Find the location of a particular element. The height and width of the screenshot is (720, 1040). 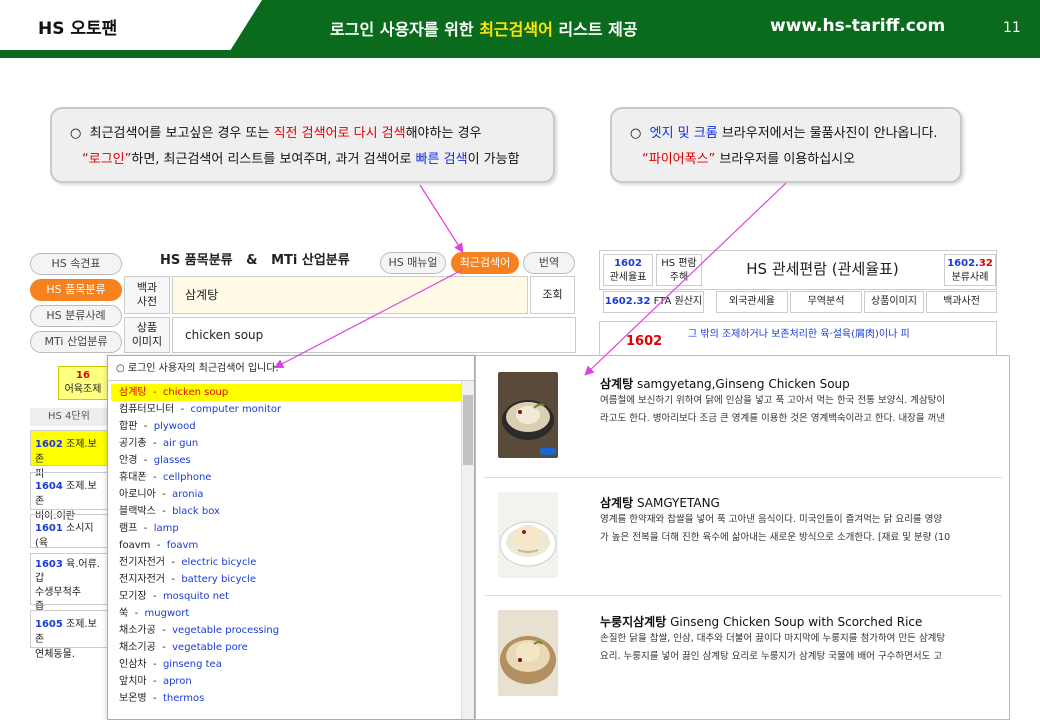

item-english: mugwort is located at coordinates (167, 613).